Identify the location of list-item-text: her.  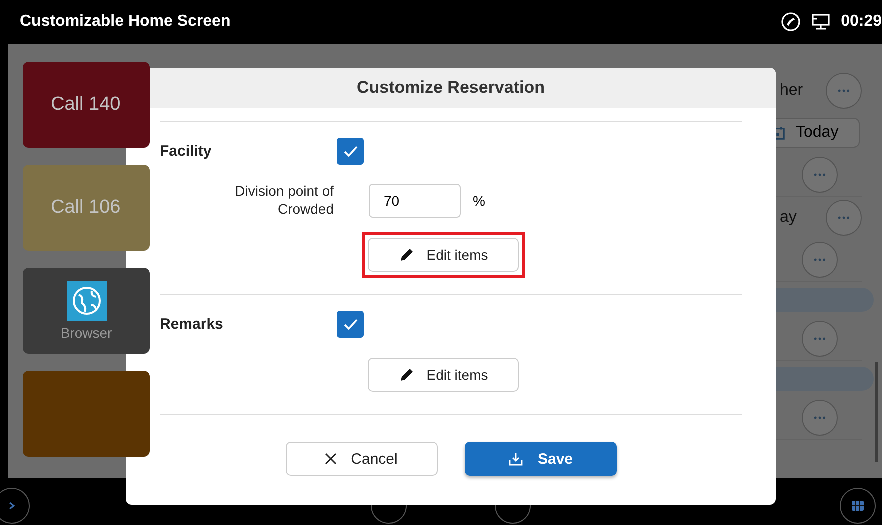
(791, 91).